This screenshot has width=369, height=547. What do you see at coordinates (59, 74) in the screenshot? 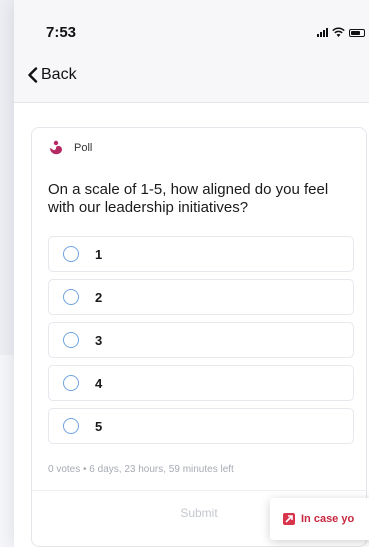
I see `back-label: Back` at bounding box center [59, 74].